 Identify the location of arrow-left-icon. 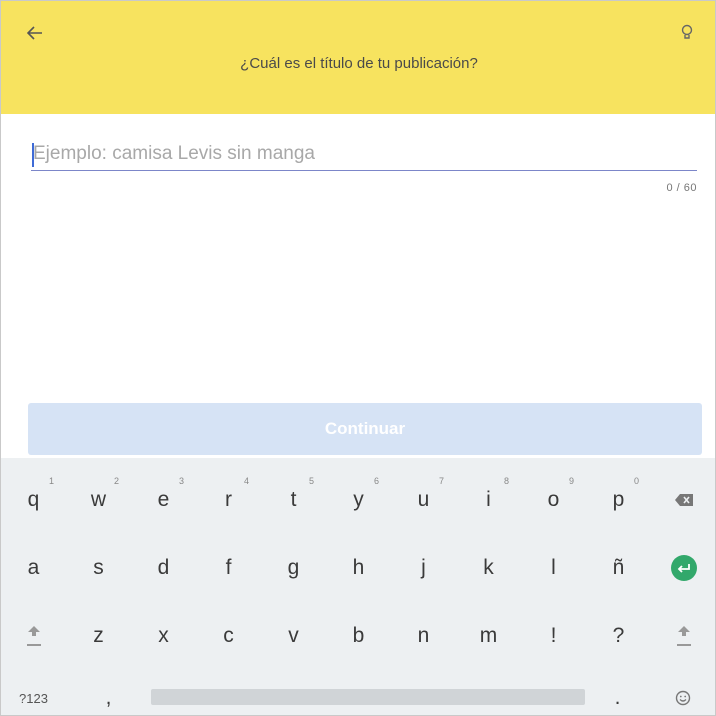
(34, 33).